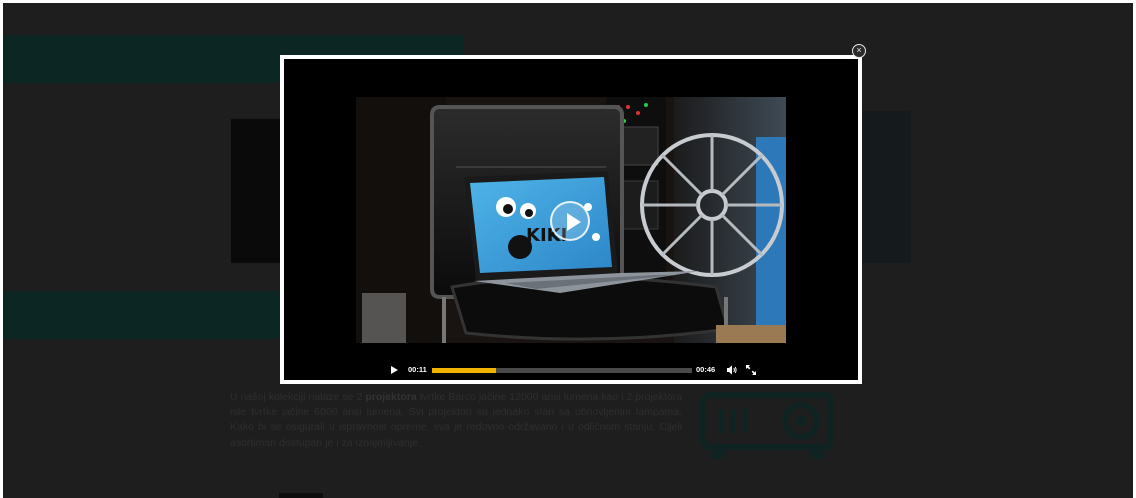  Describe the element at coordinates (767, 425) in the screenshot. I see `projector-icon` at that location.